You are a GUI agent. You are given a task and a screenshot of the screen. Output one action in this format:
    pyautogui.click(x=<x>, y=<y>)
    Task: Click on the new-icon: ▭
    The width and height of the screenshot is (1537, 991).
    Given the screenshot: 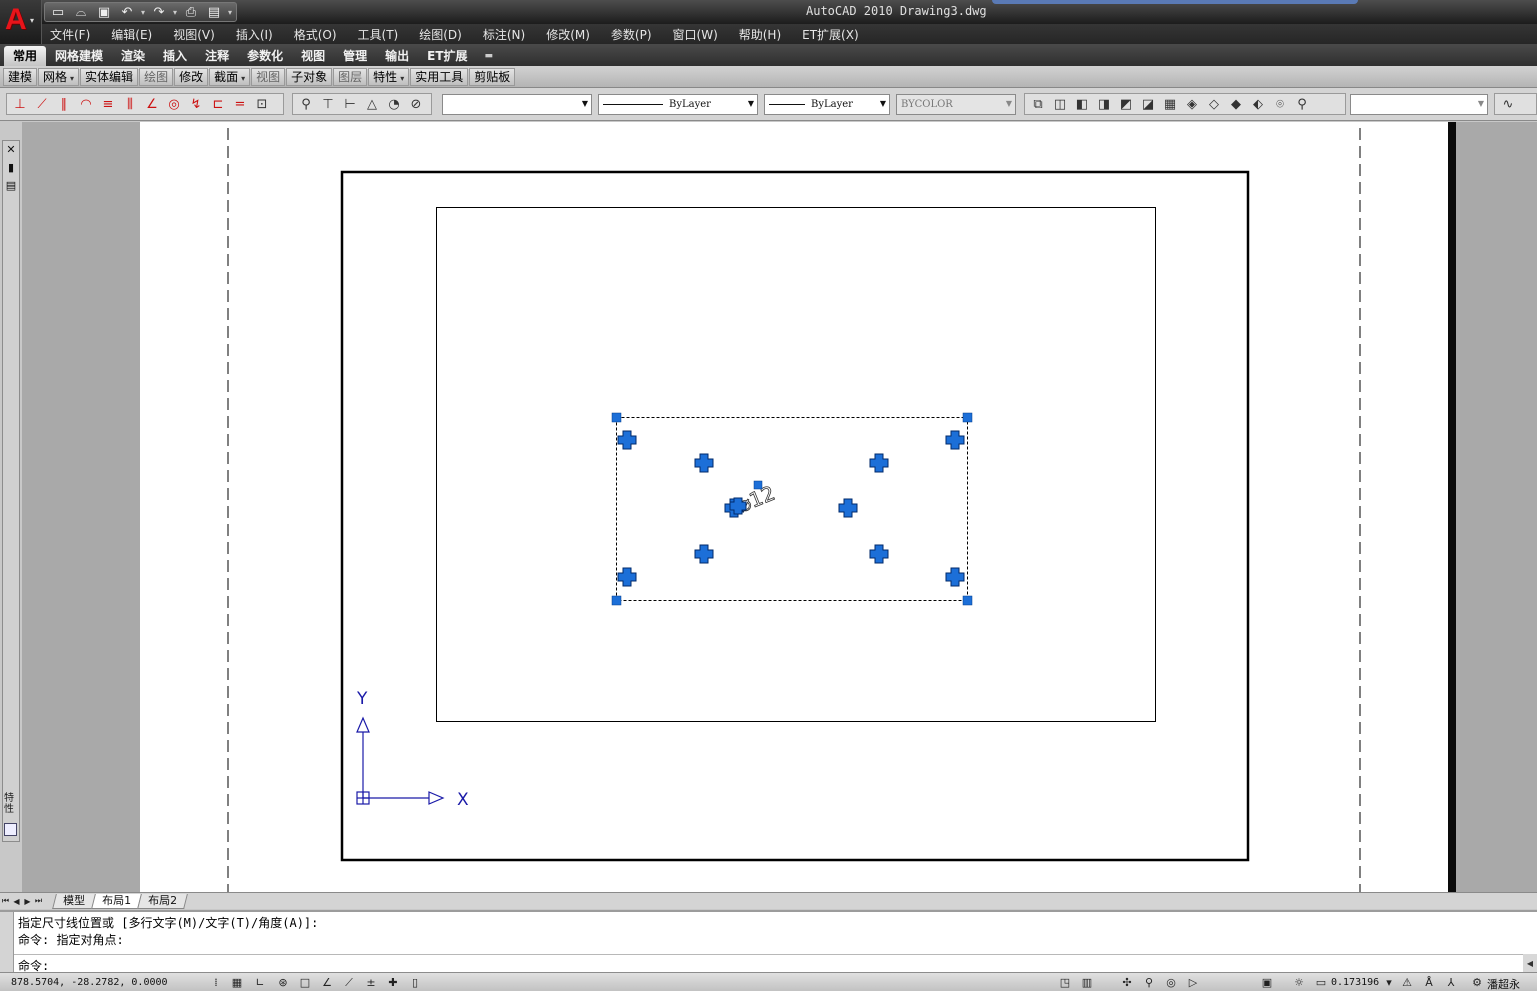 What is the action you would take?
    pyautogui.click(x=58, y=12)
    